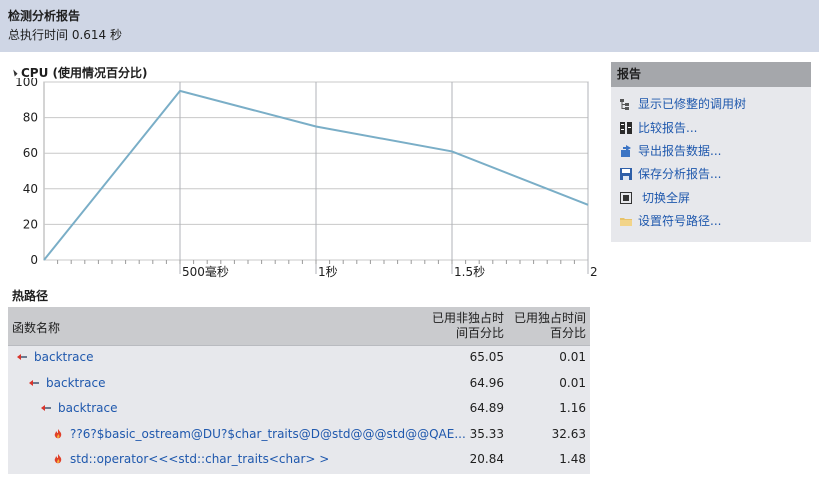 Image resolution: width=819 pixels, height=481 pixels. What do you see at coordinates (14, 73) in the screenshot?
I see `collapse-triangle-icon` at bounding box center [14, 73].